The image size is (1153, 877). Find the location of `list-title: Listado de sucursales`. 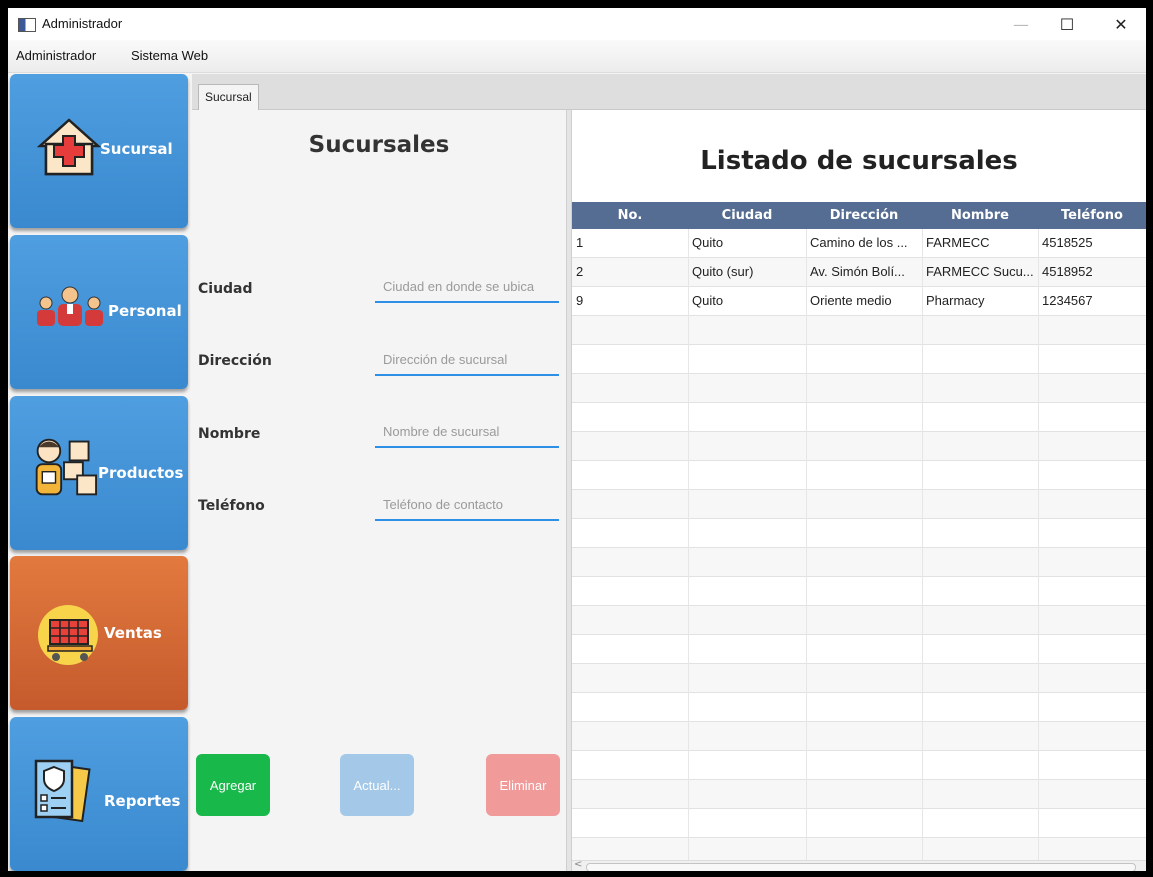

list-title: Listado de sucursales is located at coordinates (859, 161).